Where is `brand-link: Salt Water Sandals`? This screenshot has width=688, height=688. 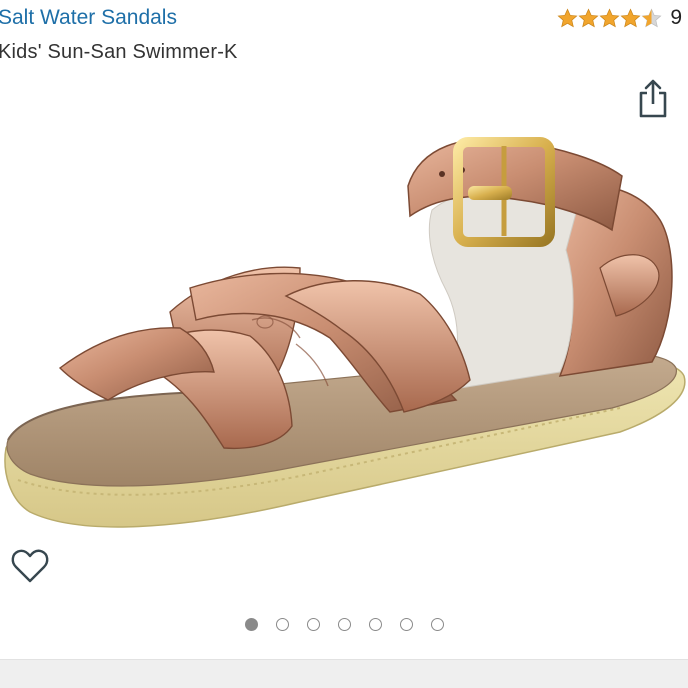 brand-link: Salt Water Sandals is located at coordinates (88, 18).